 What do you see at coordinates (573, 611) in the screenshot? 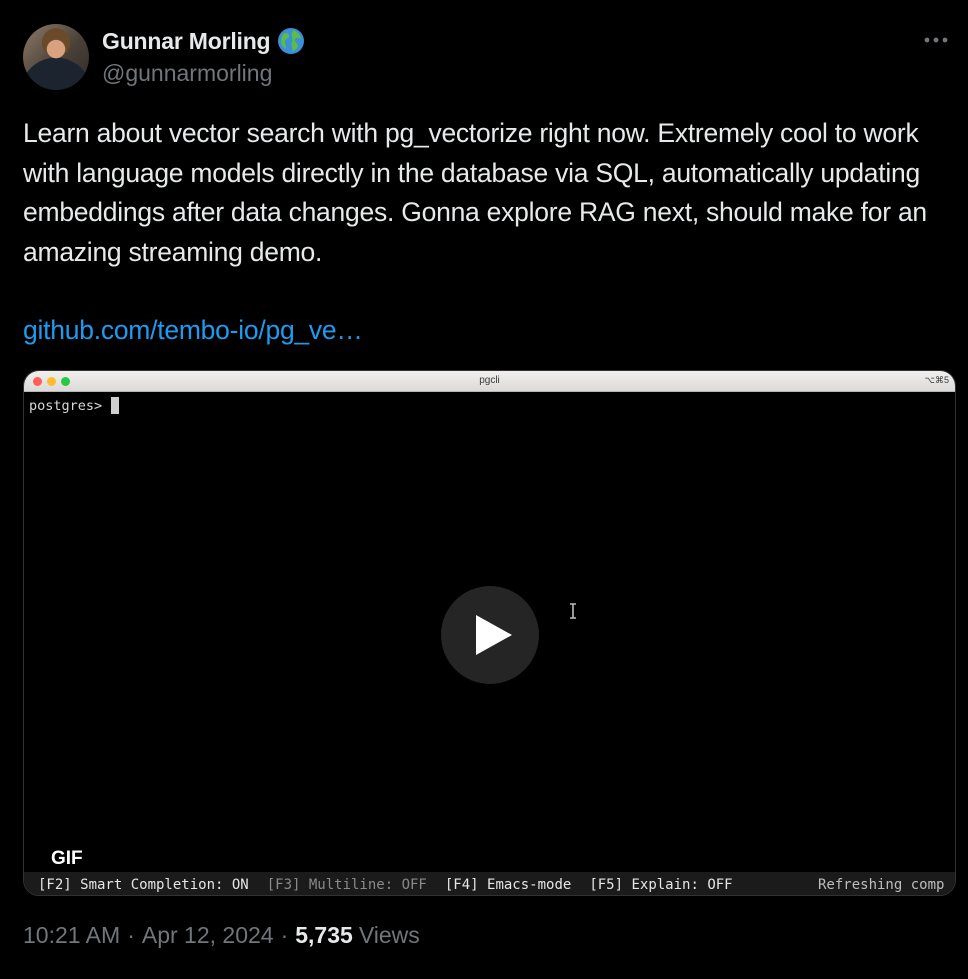
I see `ibeam-cursor-icon` at bounding box center [573, 611].